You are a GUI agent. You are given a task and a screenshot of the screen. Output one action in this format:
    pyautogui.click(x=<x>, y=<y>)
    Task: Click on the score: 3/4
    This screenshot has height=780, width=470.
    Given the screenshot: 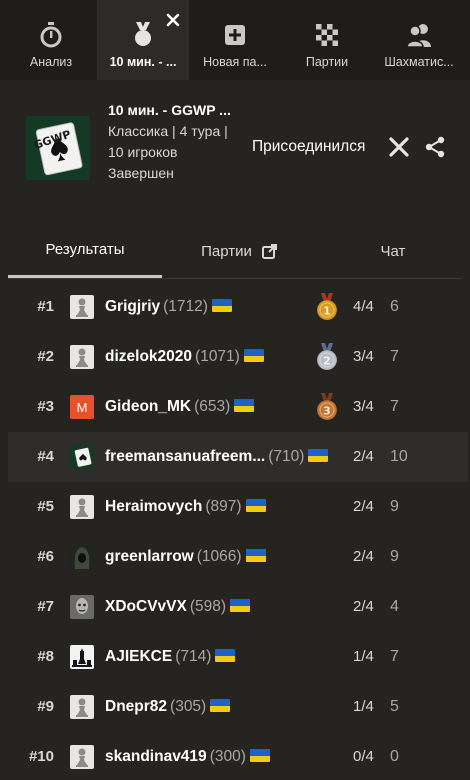 What is the action you would take?
    pyautogui.click(x=363, y=356)
    